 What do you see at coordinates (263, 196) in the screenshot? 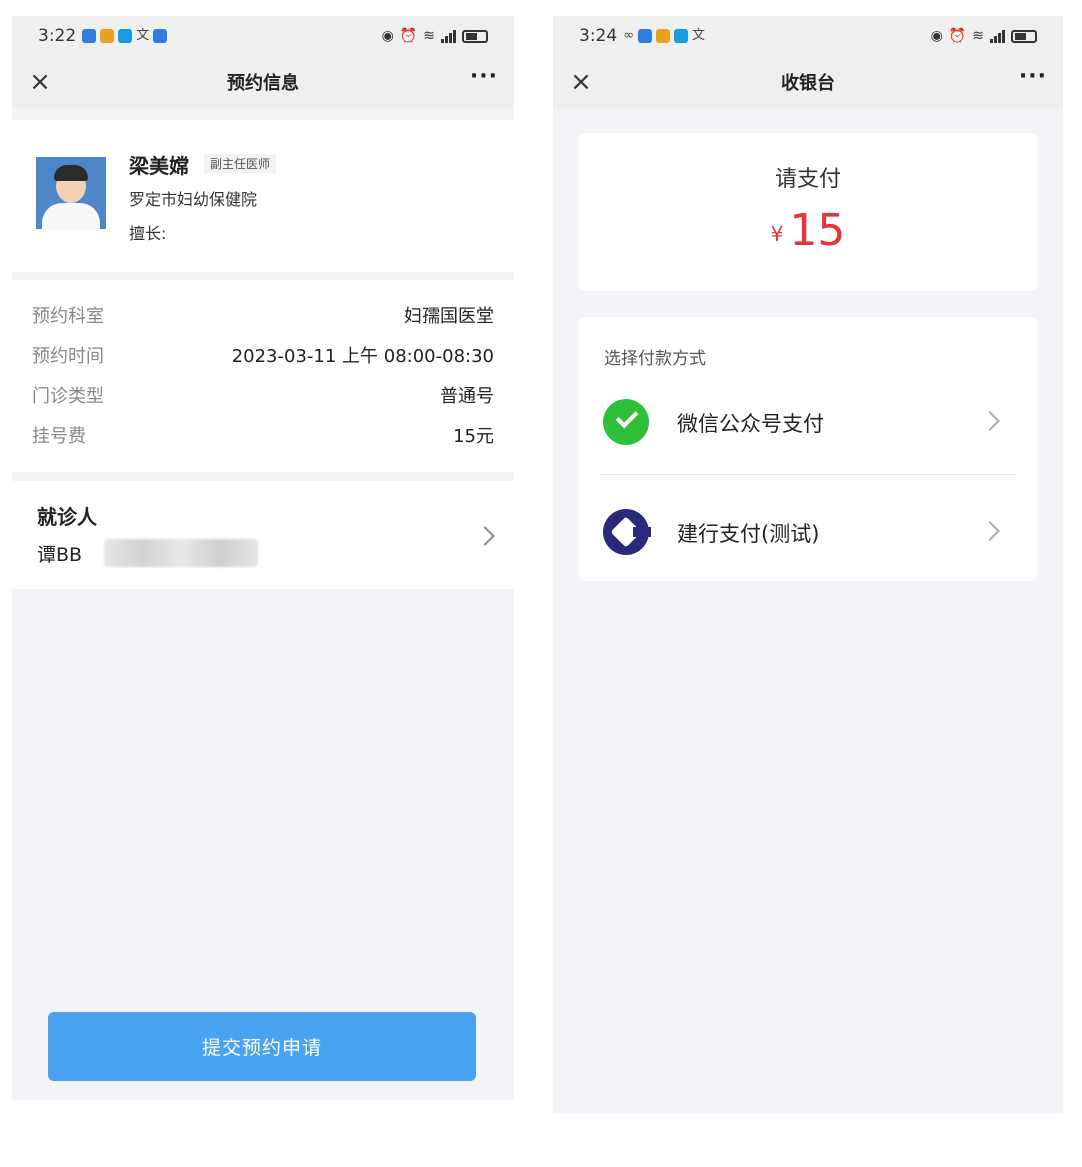
I see `doctor-card: 梁美嫦 副主任医师 罗定市妇幼保健院 擅长:` at bounding box center [263, 196].